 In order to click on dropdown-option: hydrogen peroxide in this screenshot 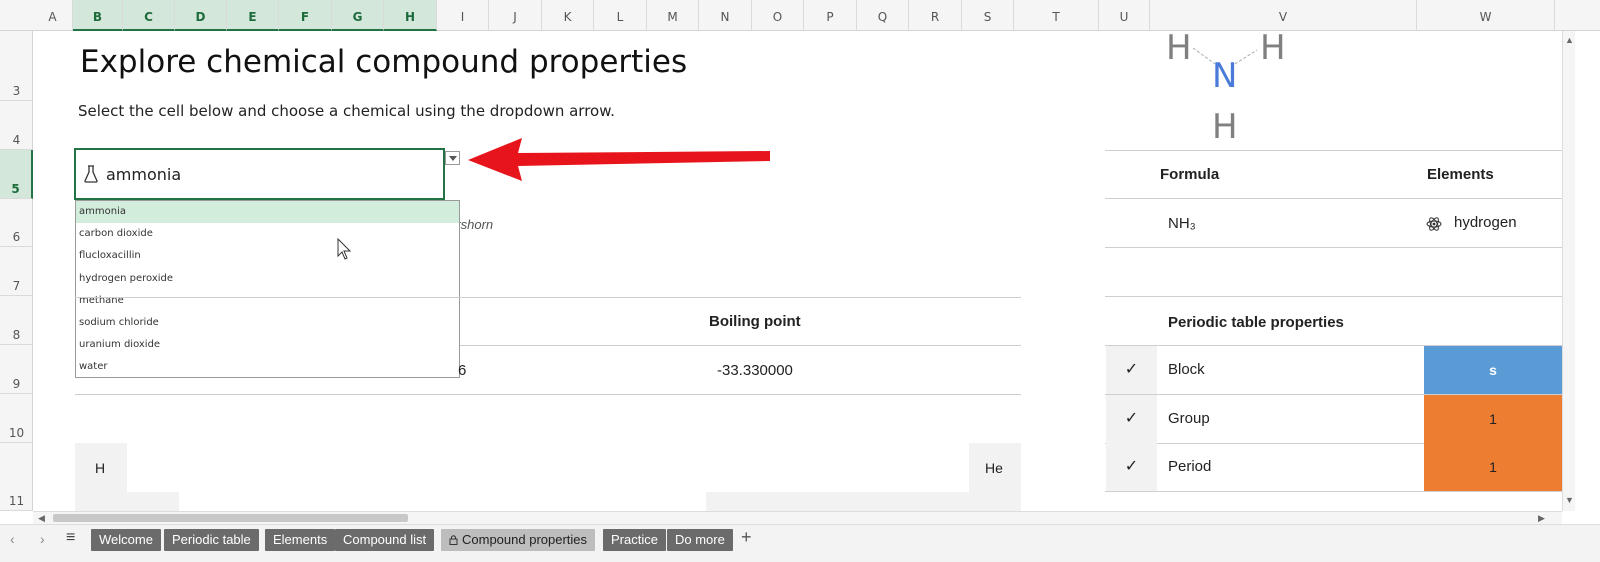, I will do `click(267, 279)`.